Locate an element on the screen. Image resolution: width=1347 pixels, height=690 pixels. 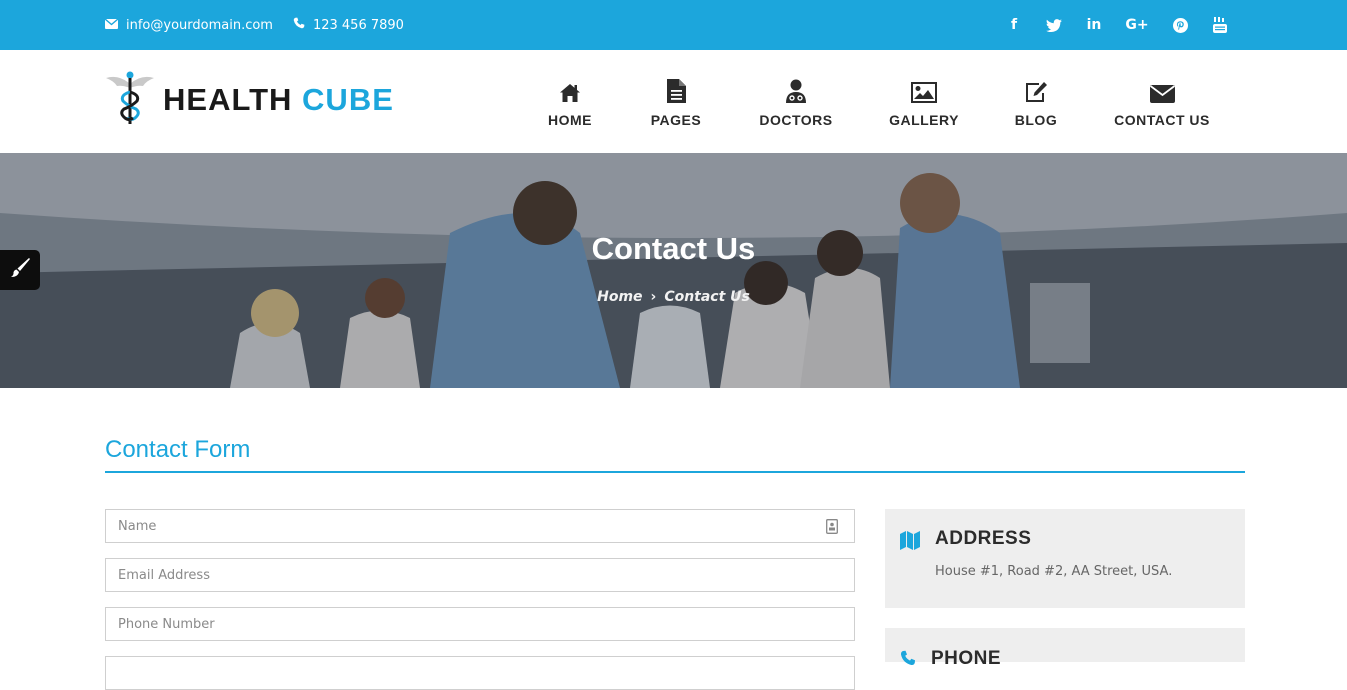
email-field is located at coordinates (480, 575).